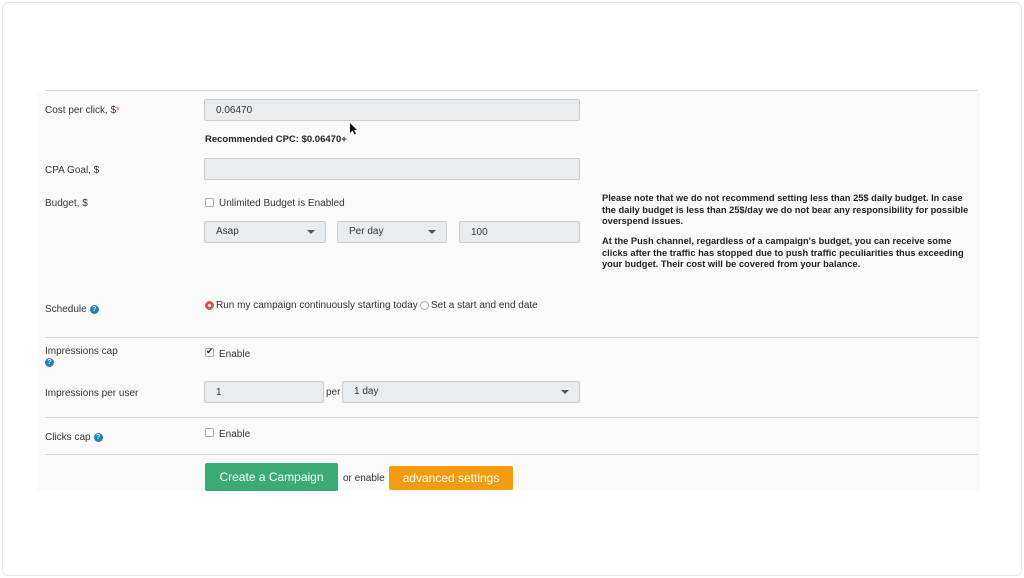  Describe the element at coordinates (81, 351) in the screenshot. I see `impressions-cap-label: Impressions cap` at that location.